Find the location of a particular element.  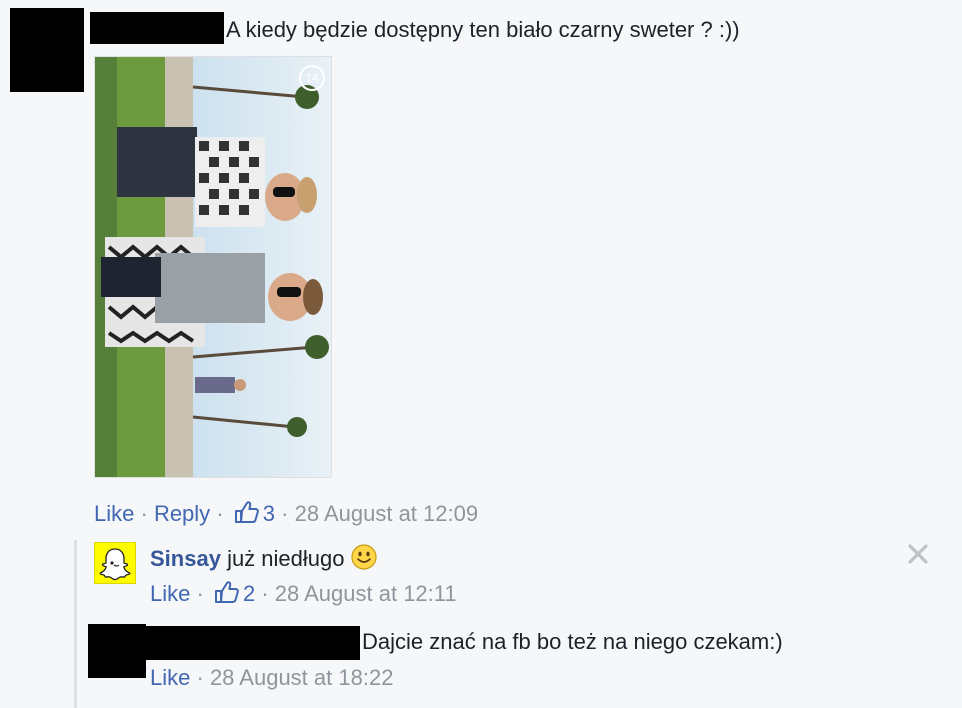

reply-thread-line is located at coordinates (75, 624).